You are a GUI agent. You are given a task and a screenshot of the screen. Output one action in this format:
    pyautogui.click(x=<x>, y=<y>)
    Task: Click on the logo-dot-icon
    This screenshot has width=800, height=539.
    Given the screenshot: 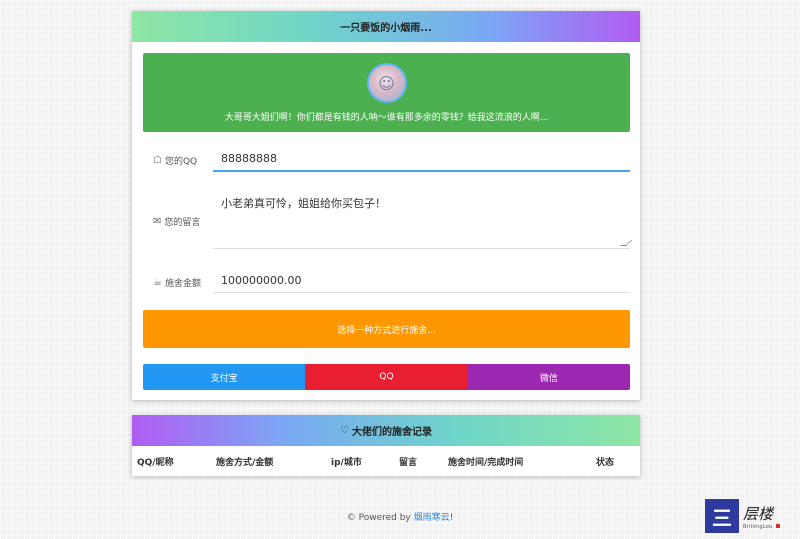 What is the action you would take?
    pyautogui.click(x=777, y=526)
    